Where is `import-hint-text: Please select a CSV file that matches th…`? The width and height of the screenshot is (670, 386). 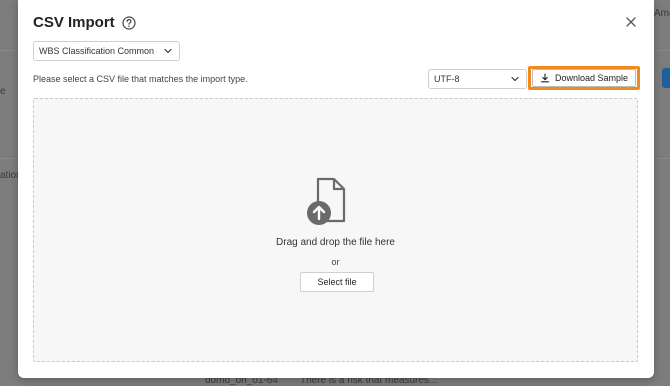
import-hint-text: Please select a CSV file that matches th… is located at coordinates (140, 79).